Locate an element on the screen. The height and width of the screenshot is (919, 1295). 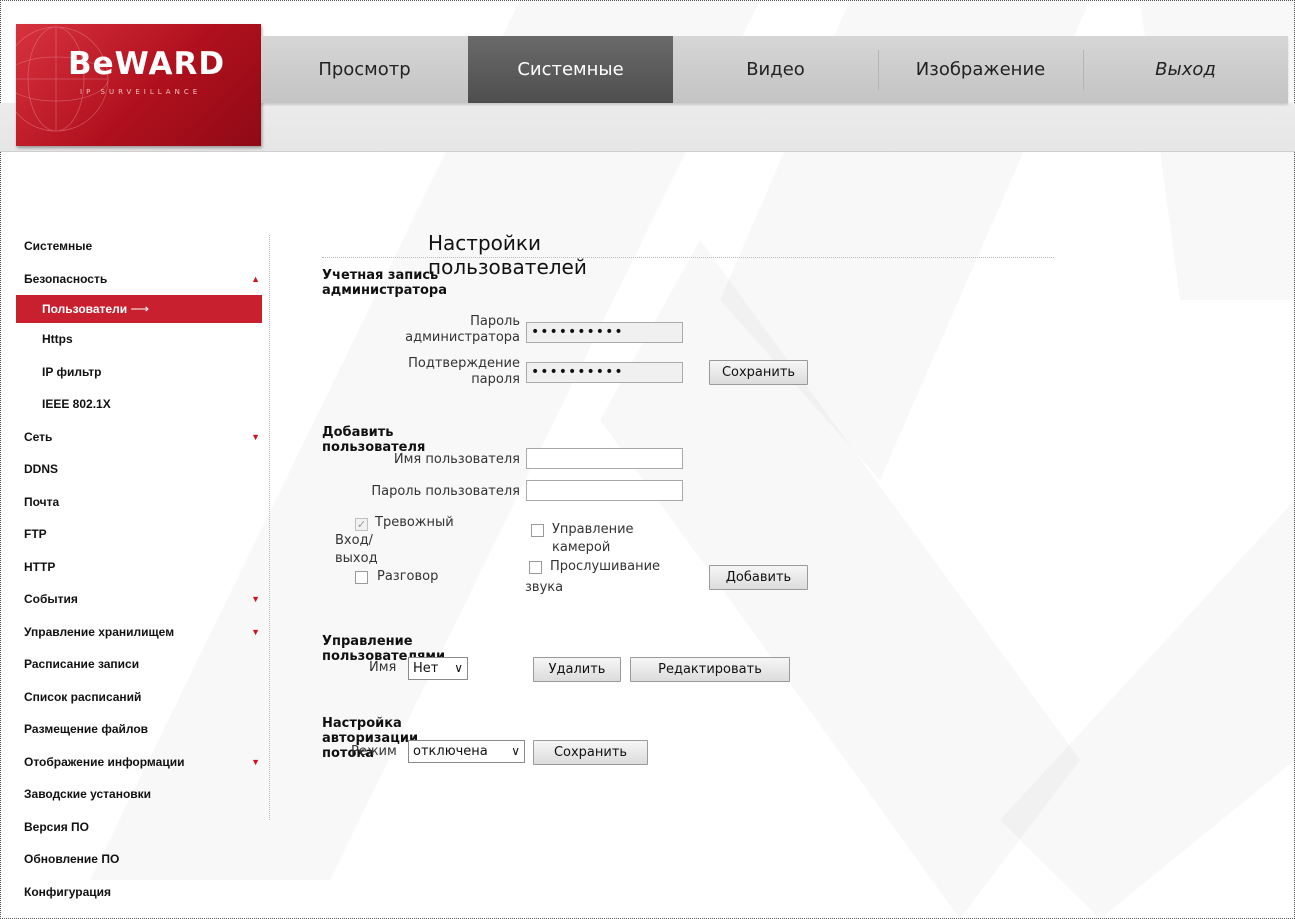
page-title: Настройки пользователей is located at coordinates (507, 255).